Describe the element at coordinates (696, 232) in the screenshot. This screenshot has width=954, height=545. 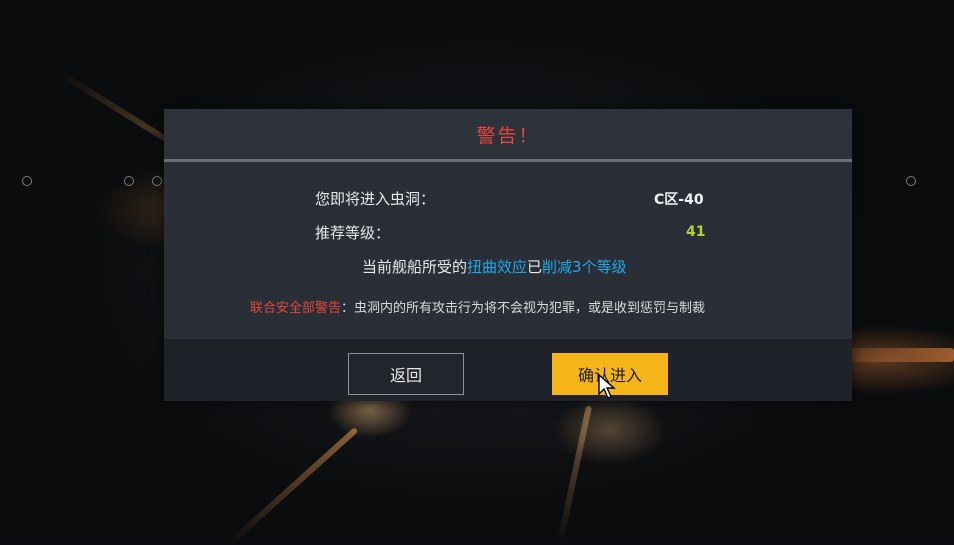
I see `level-value: 41` at that location.